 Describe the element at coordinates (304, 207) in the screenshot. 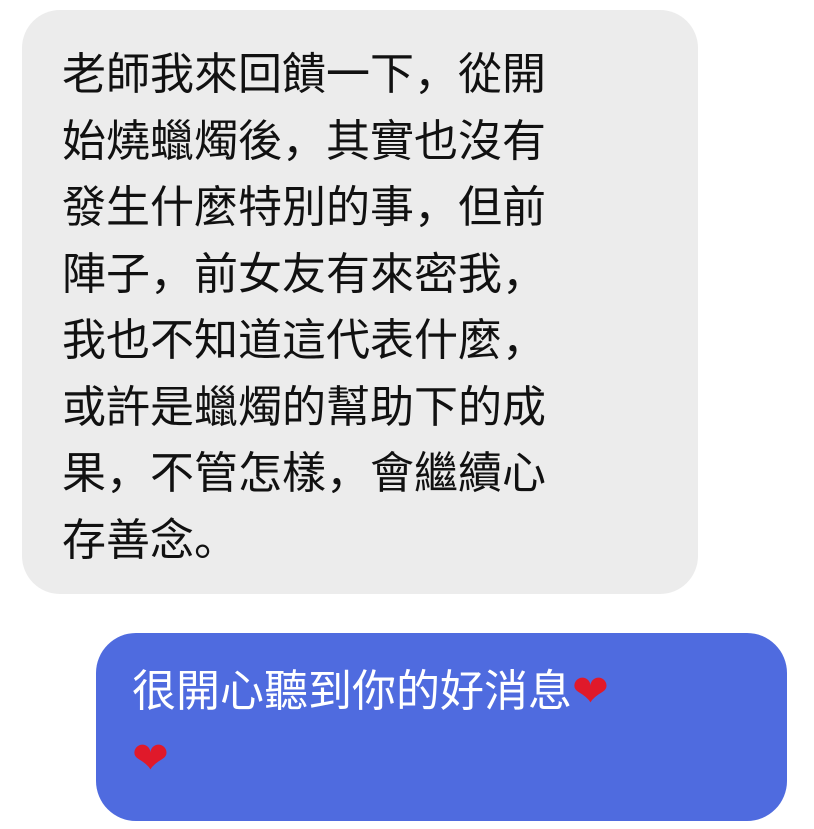

I see `incoming-message-line: 發生什麼特別的事，但前` at that location.